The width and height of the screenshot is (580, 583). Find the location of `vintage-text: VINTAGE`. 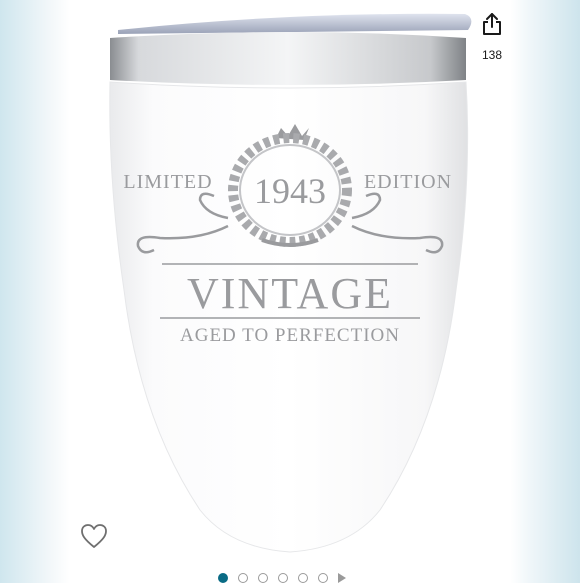

vintage-text: VINTAGE is located at coordinates (290, 293).